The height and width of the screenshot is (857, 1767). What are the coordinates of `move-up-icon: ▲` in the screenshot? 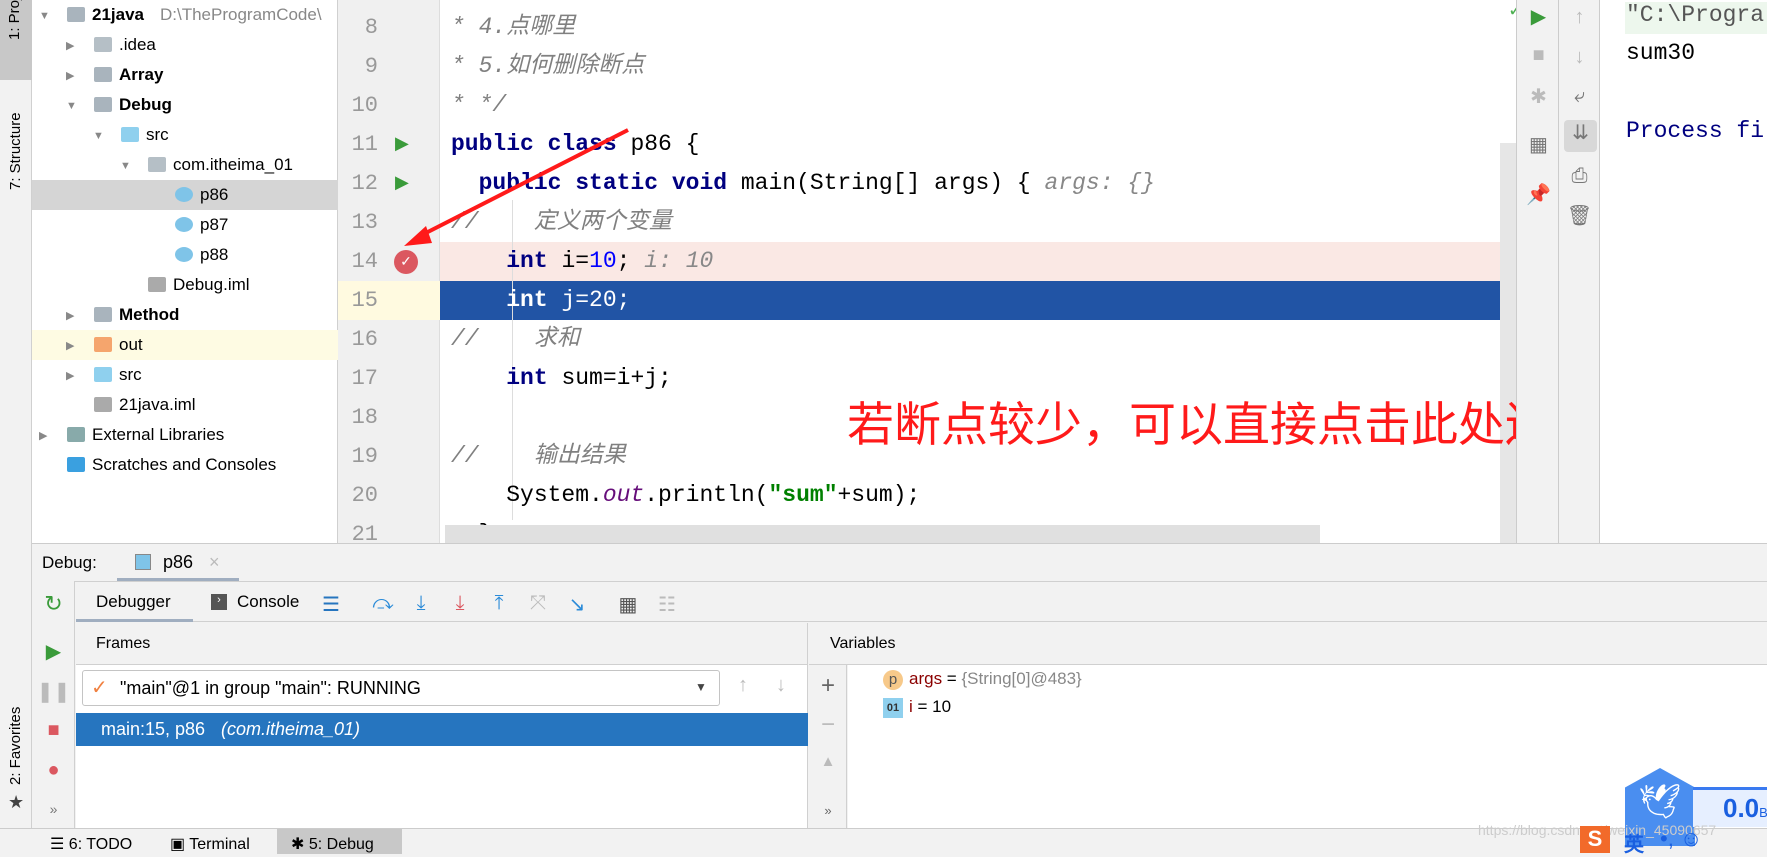 It's located at (828, 761).